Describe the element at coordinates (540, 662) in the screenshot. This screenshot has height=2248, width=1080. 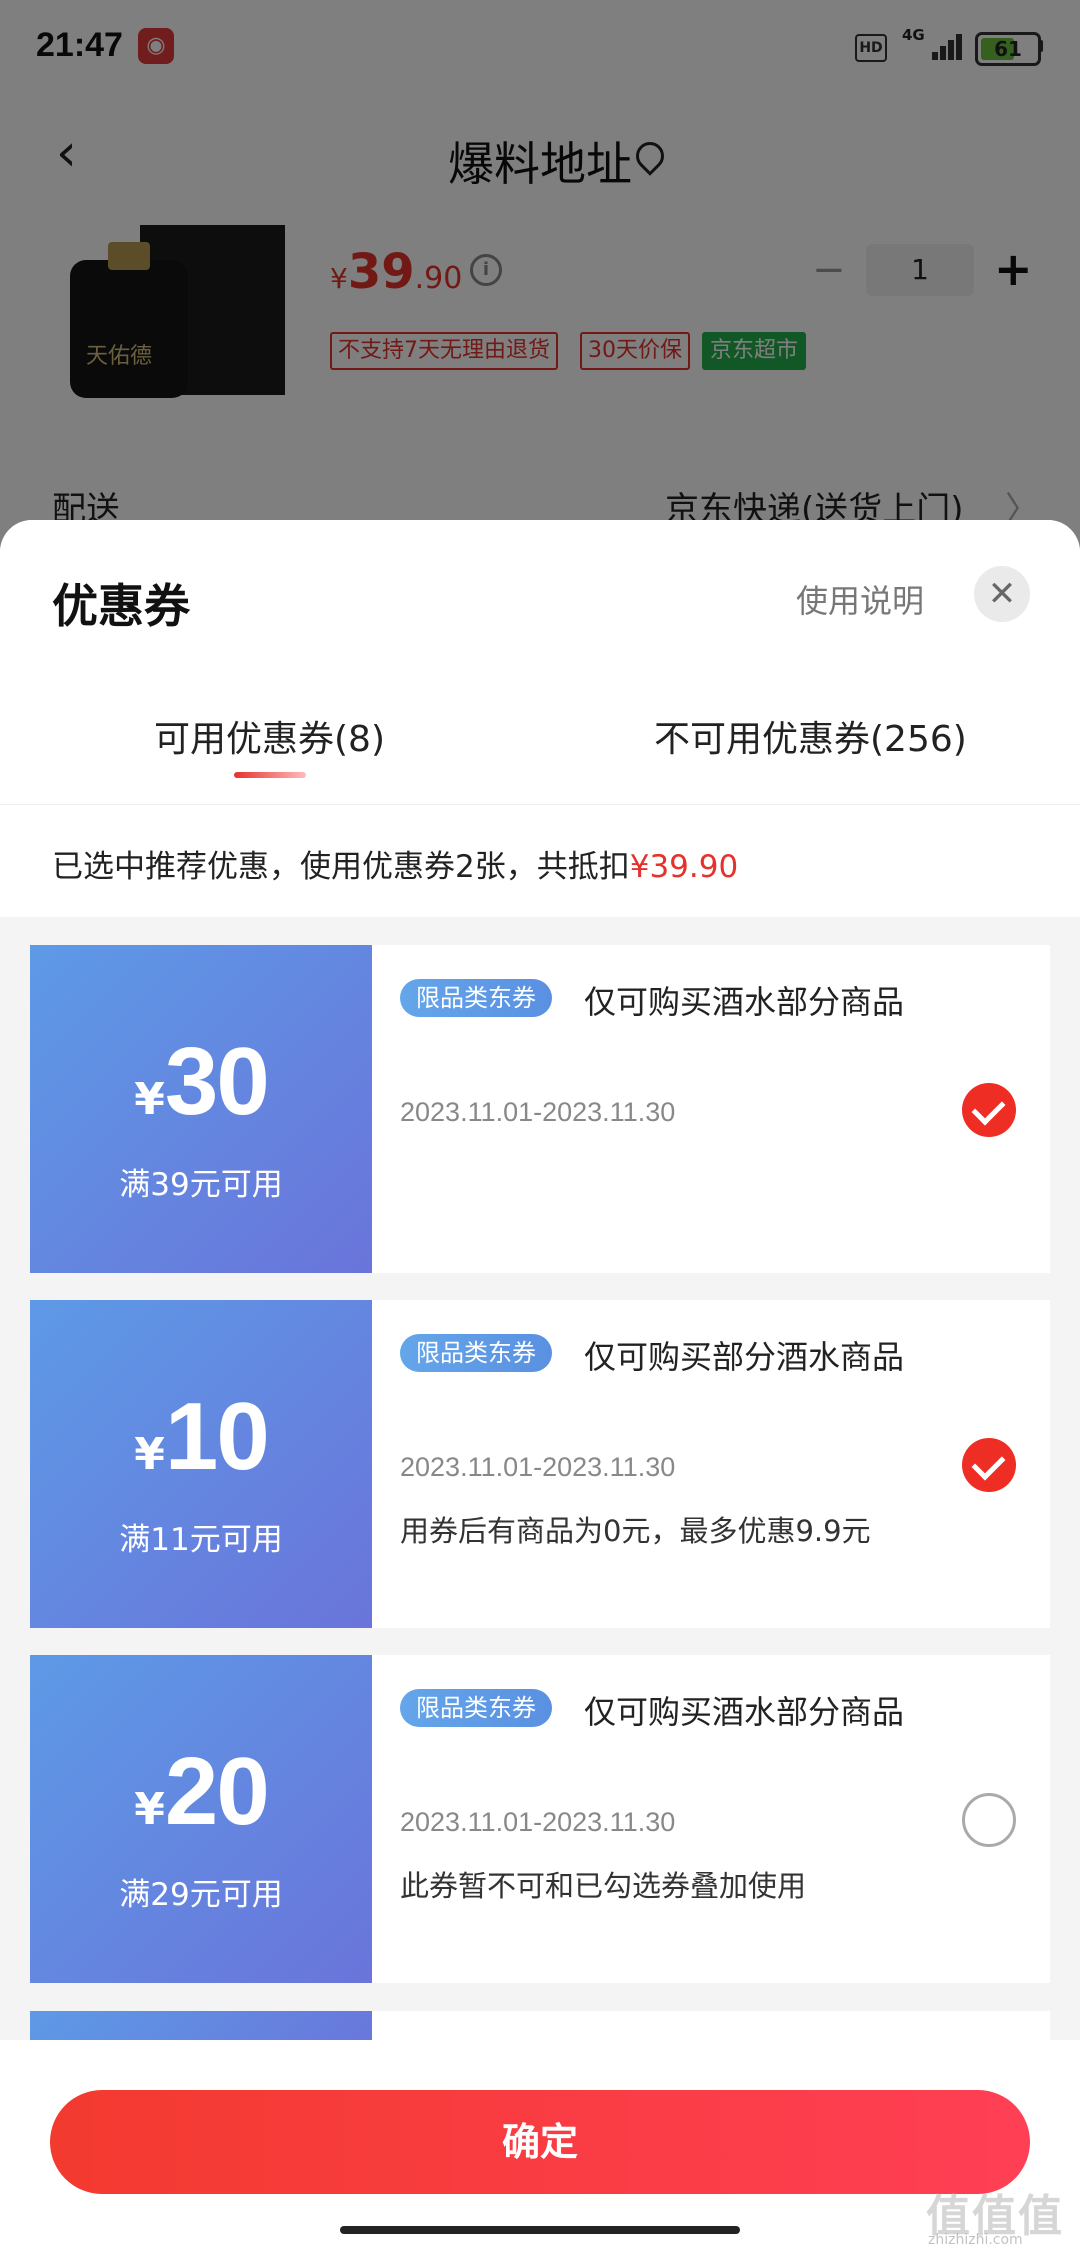
I see `sheet-header: 优惠券 使用说明 ✕ 可用优惠券(8) 不可用优惠券(256)` at that location.